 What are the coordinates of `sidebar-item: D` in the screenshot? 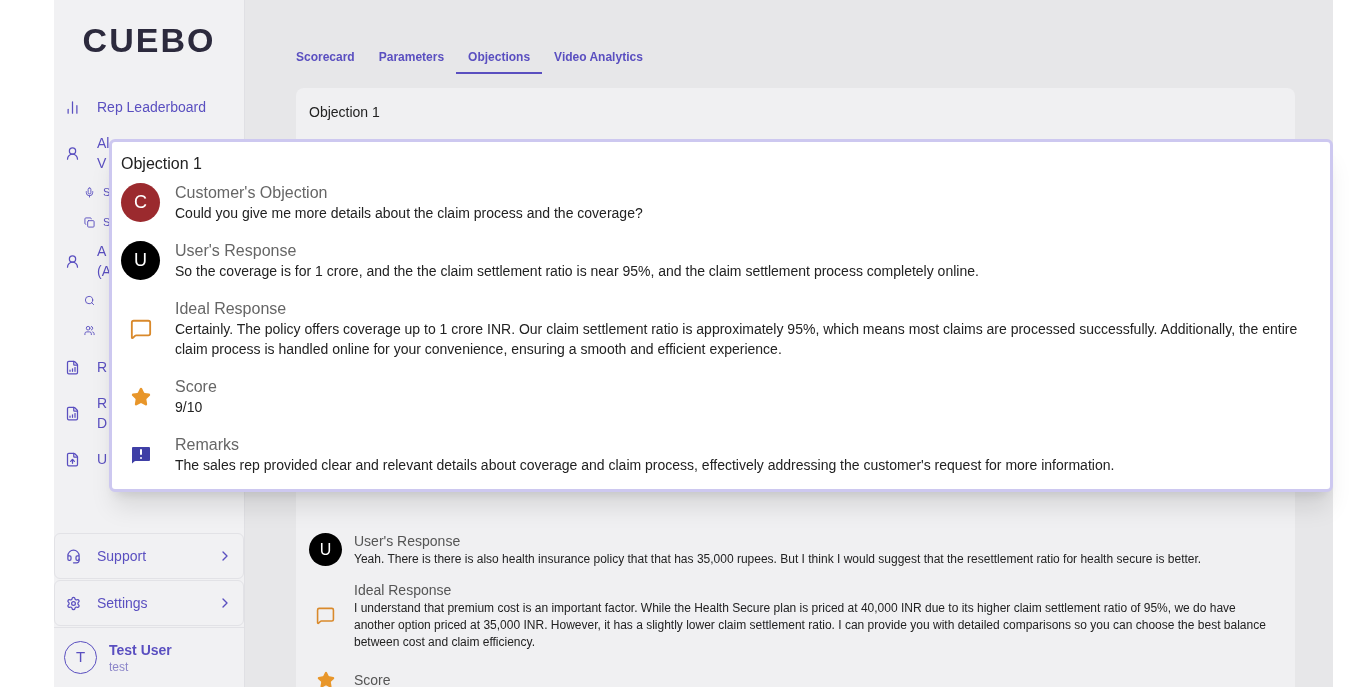 It's located at (102, 423).